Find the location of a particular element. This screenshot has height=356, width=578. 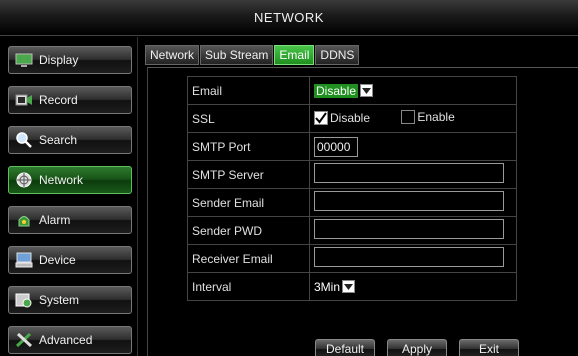

sidebar-item-device: Device is located at coordinates (70, 260).